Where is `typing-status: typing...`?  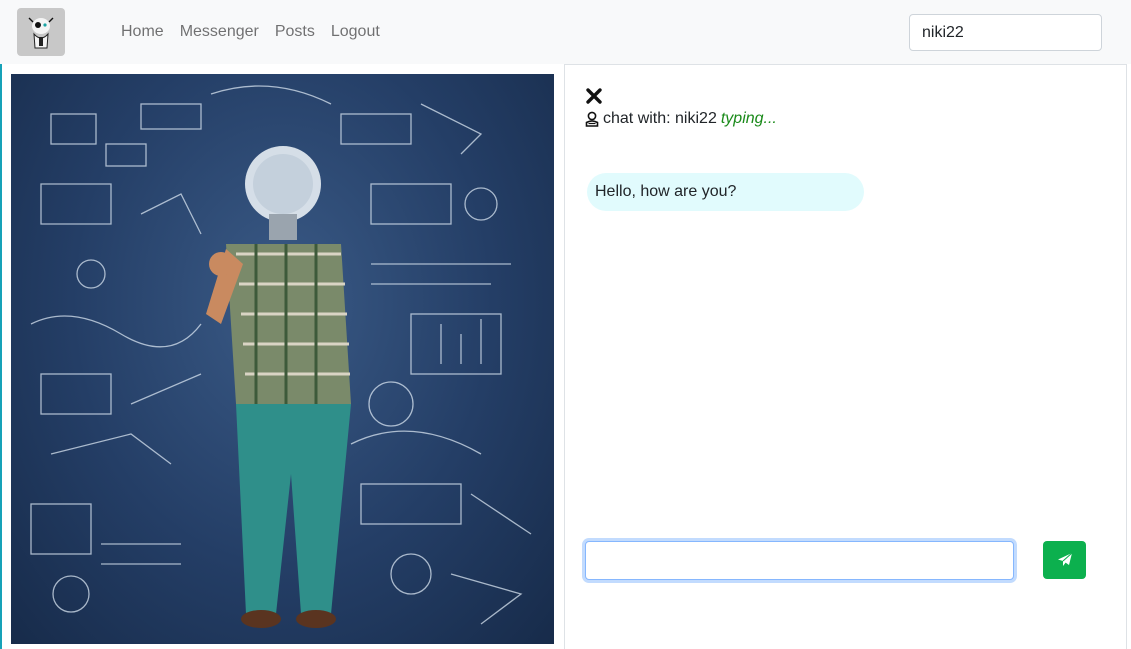 typing-status: typing... is located at coordinates (748, 118).